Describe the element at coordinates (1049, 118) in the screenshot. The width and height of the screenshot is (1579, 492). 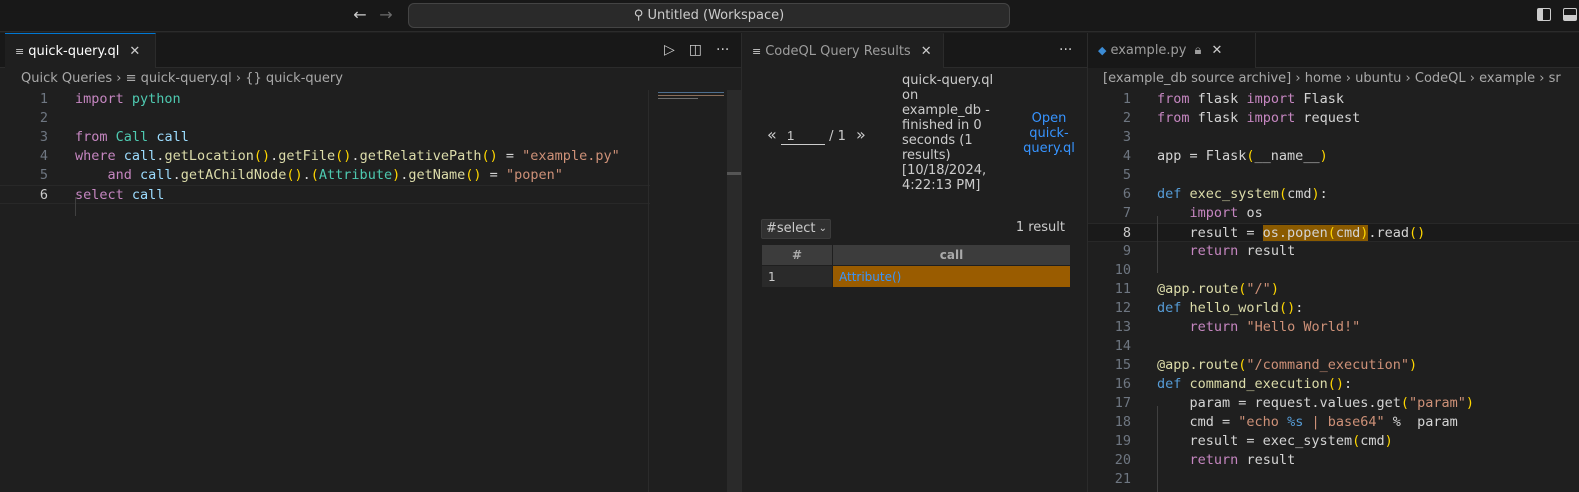
I see `link-line: Open` at that location.